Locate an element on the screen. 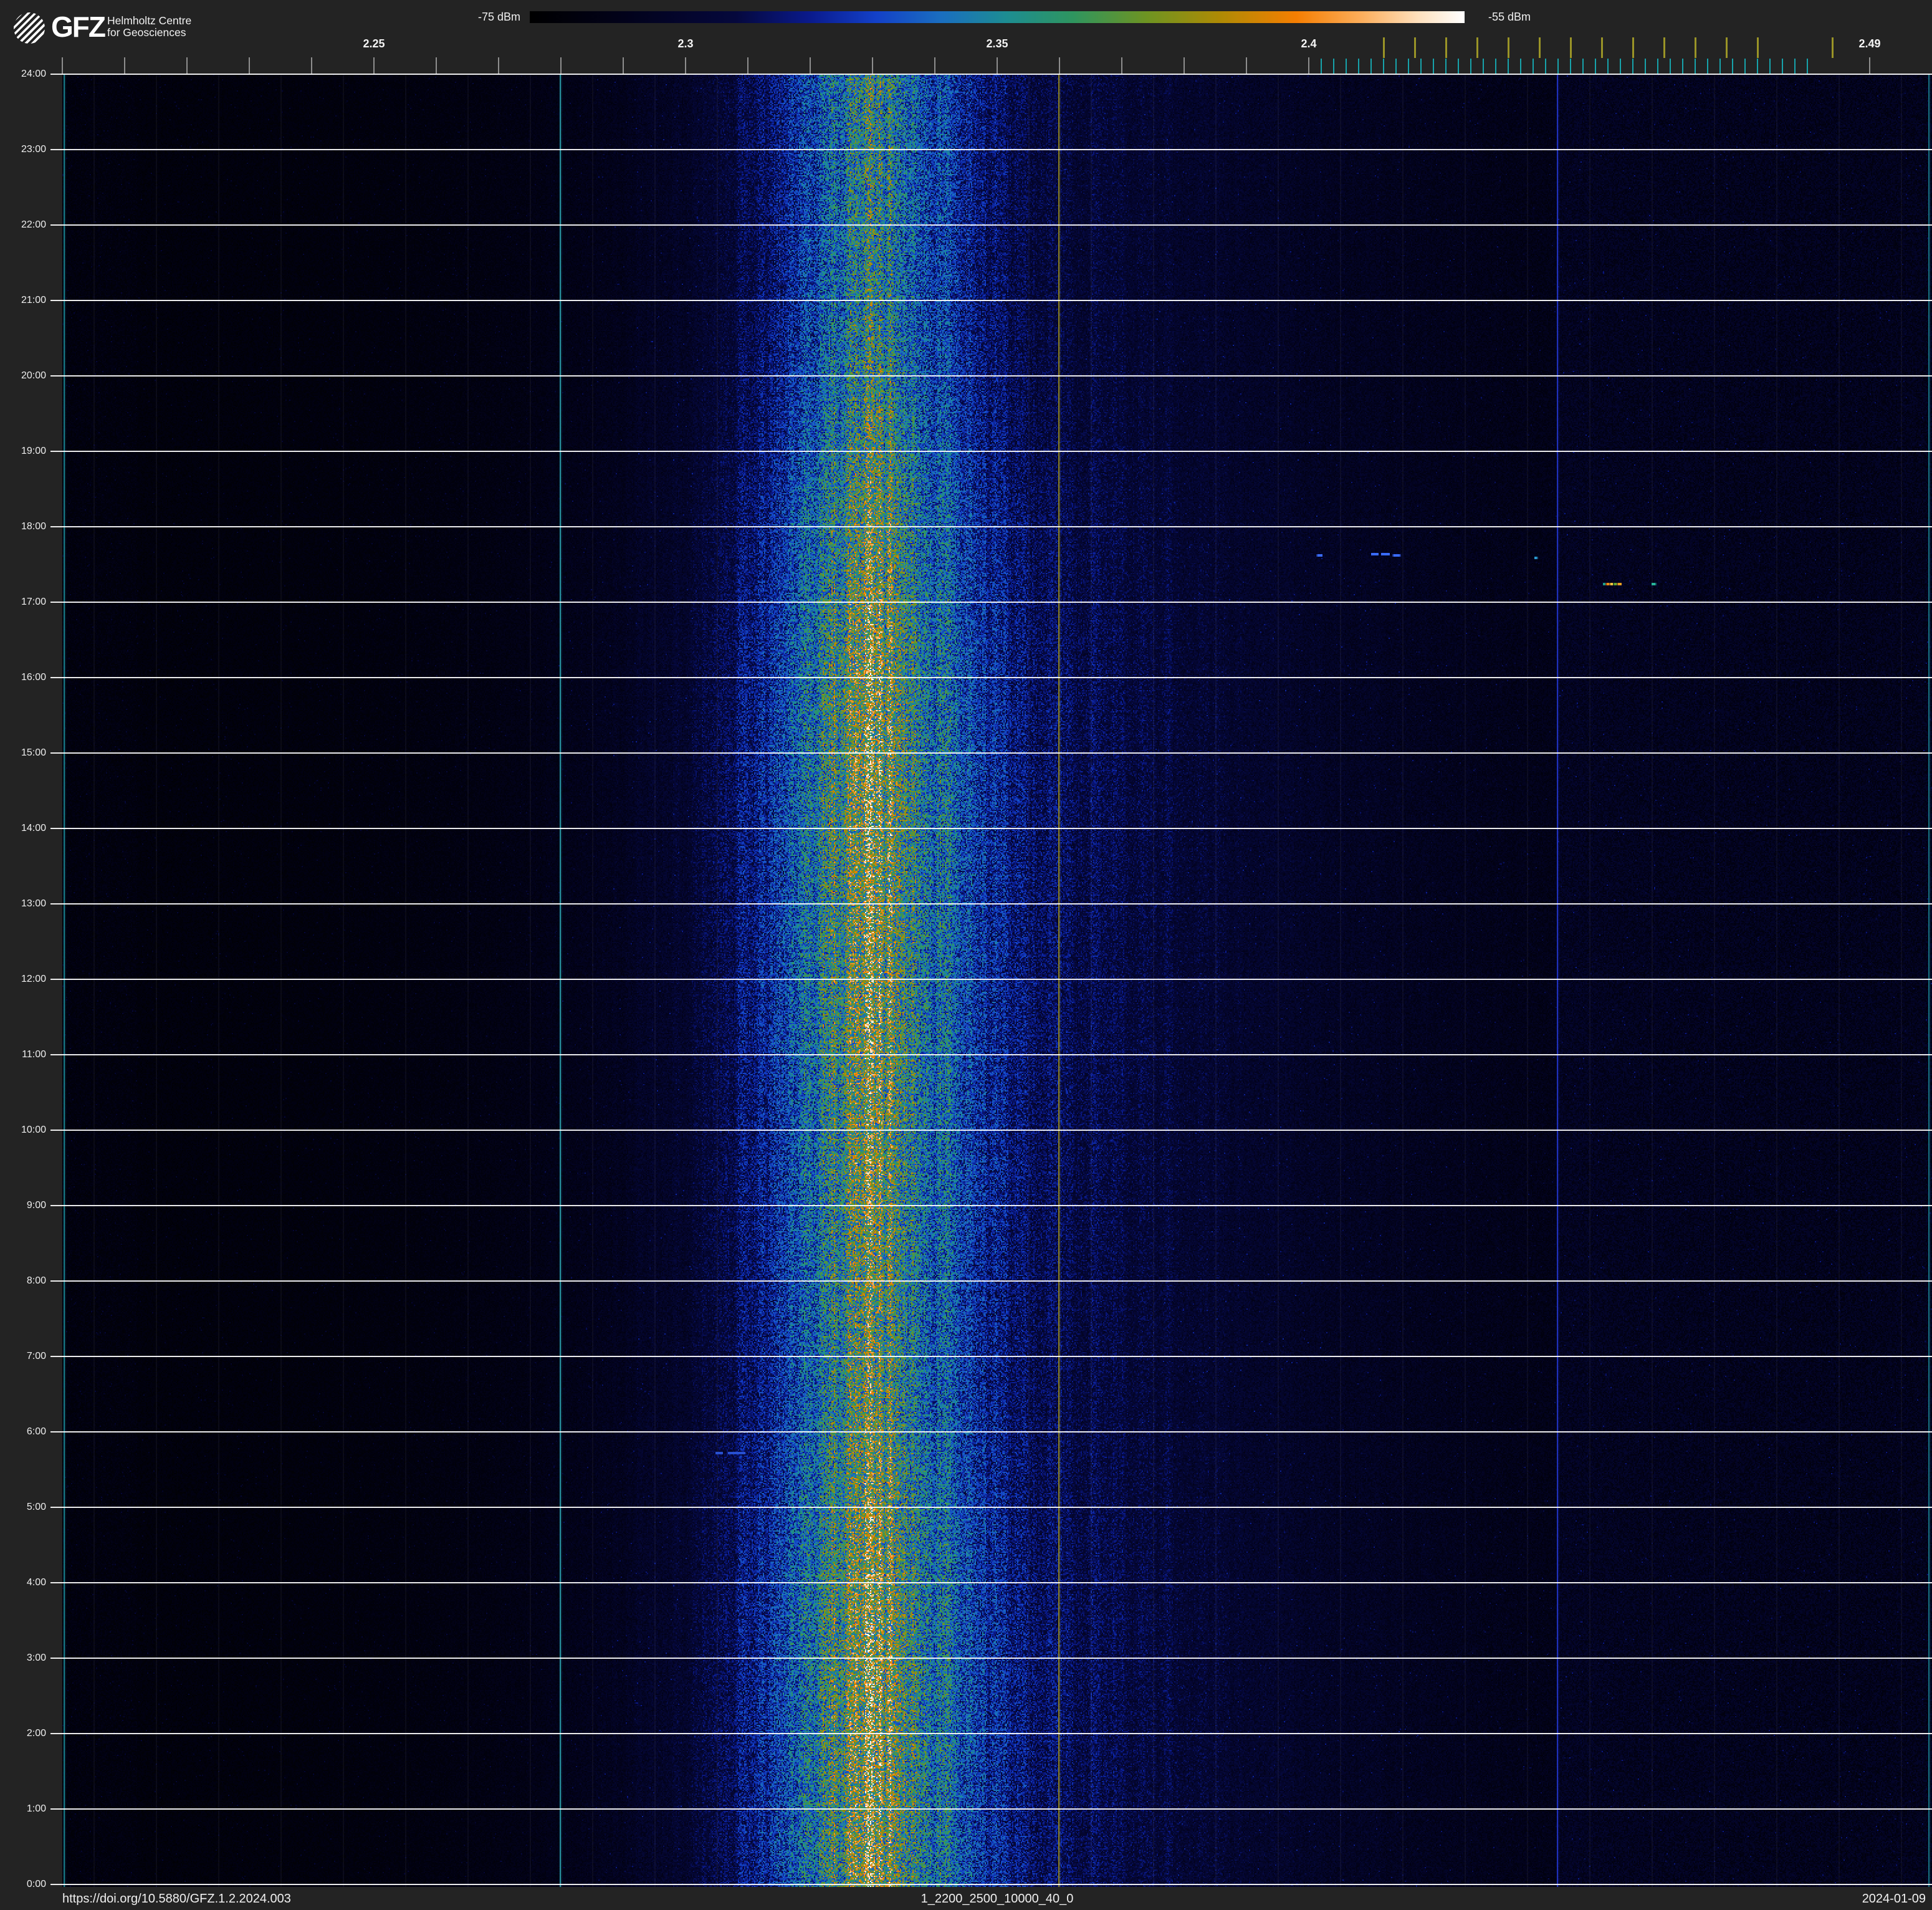 Image resolution: width=1932 pixels, height=1910 pixels. time-label: 6:00 is located at coordinates (36, 1431).